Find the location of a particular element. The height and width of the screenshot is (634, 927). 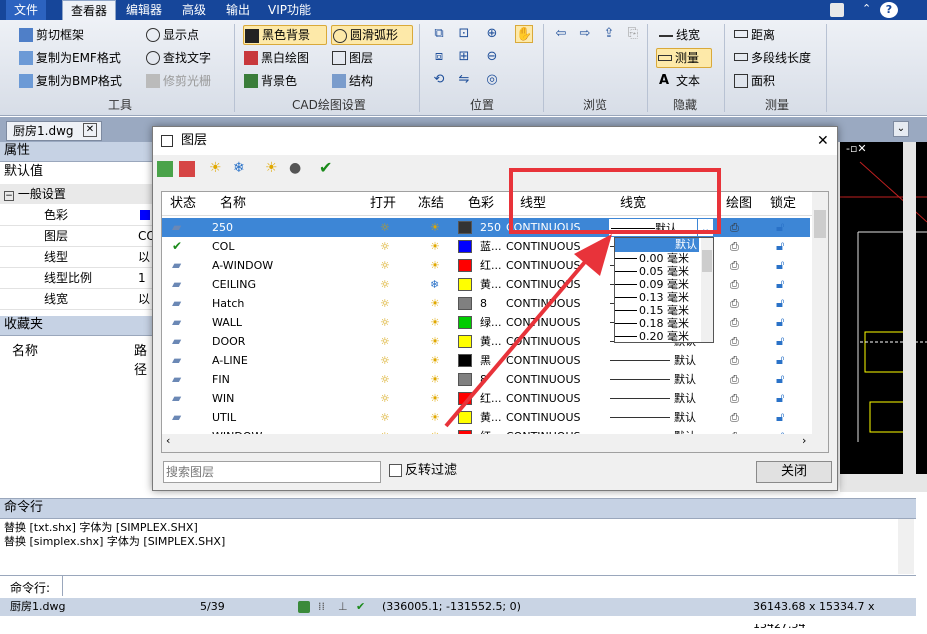

all-freeze-icon: ❄ is located at coordinates (239, 168).